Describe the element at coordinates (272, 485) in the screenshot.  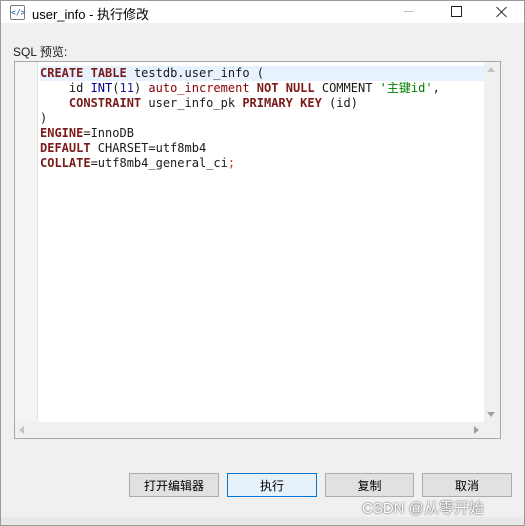
I see `execute-button: 执行` at that location.